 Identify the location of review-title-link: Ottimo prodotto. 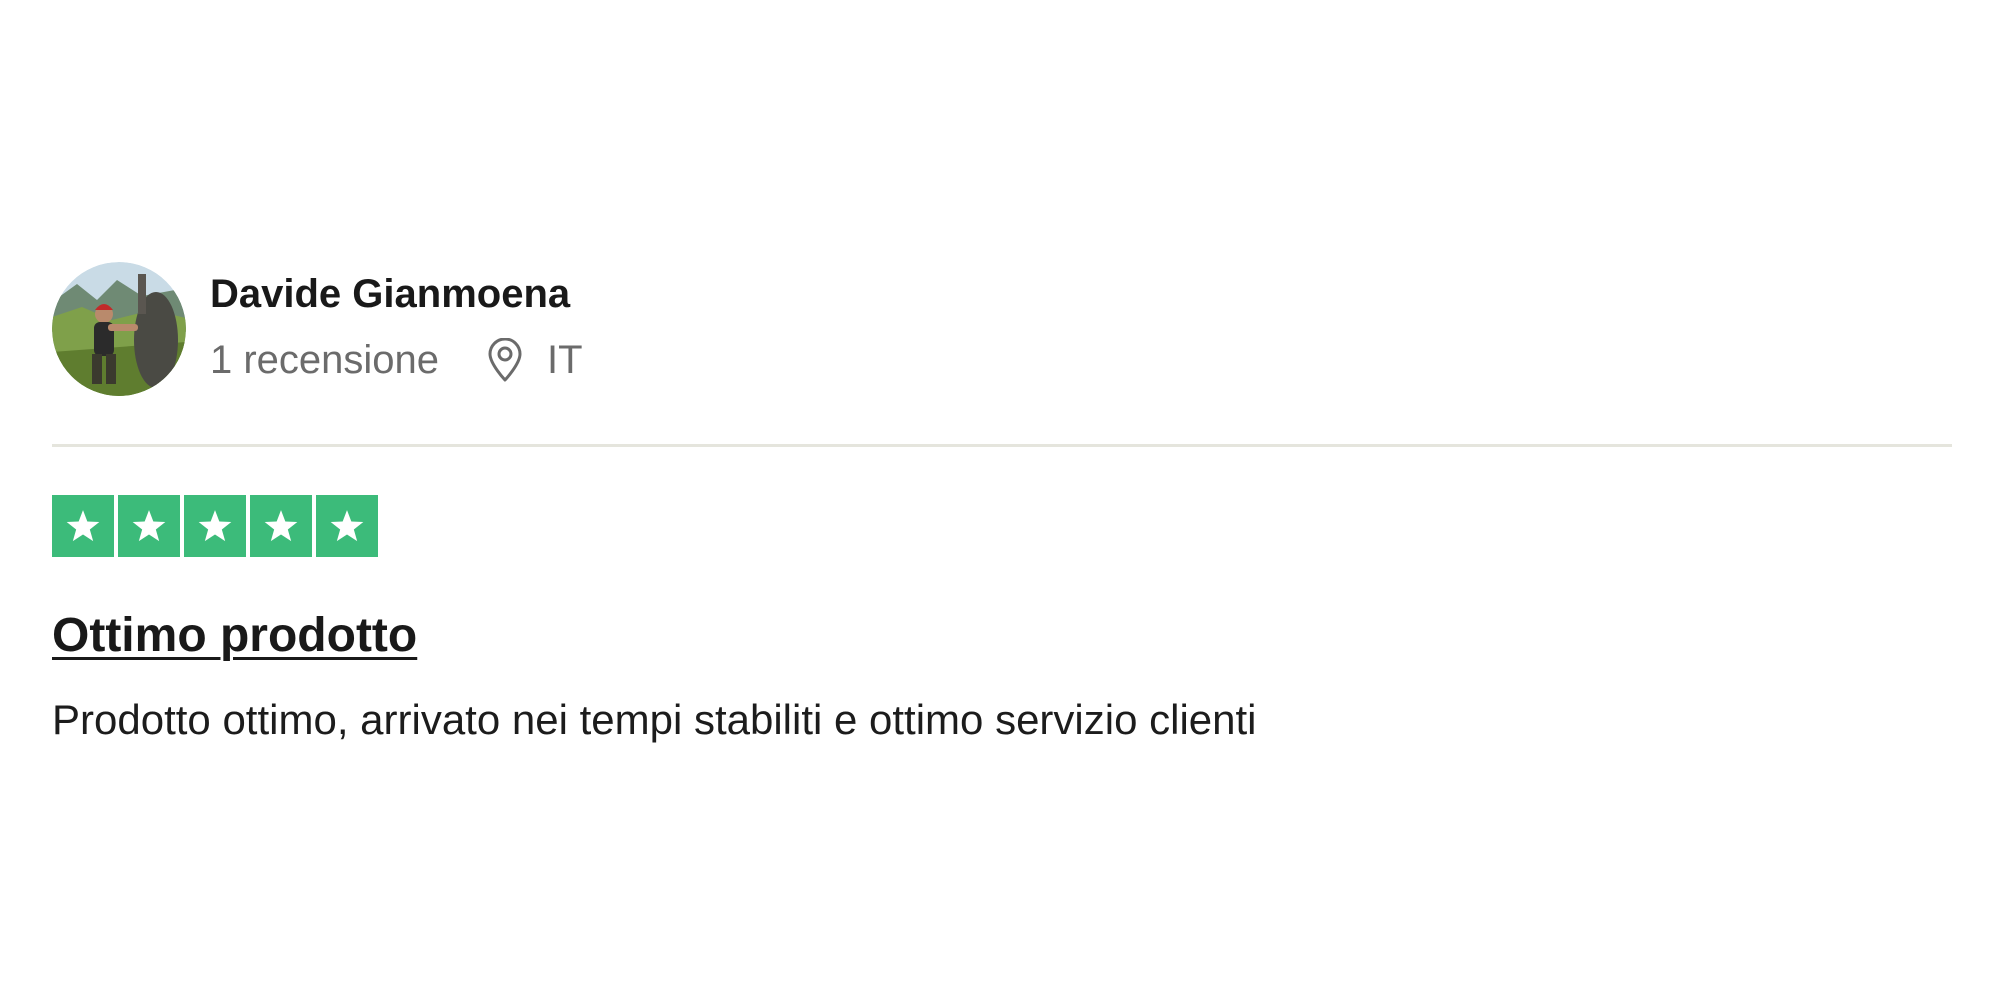
(234, 636).